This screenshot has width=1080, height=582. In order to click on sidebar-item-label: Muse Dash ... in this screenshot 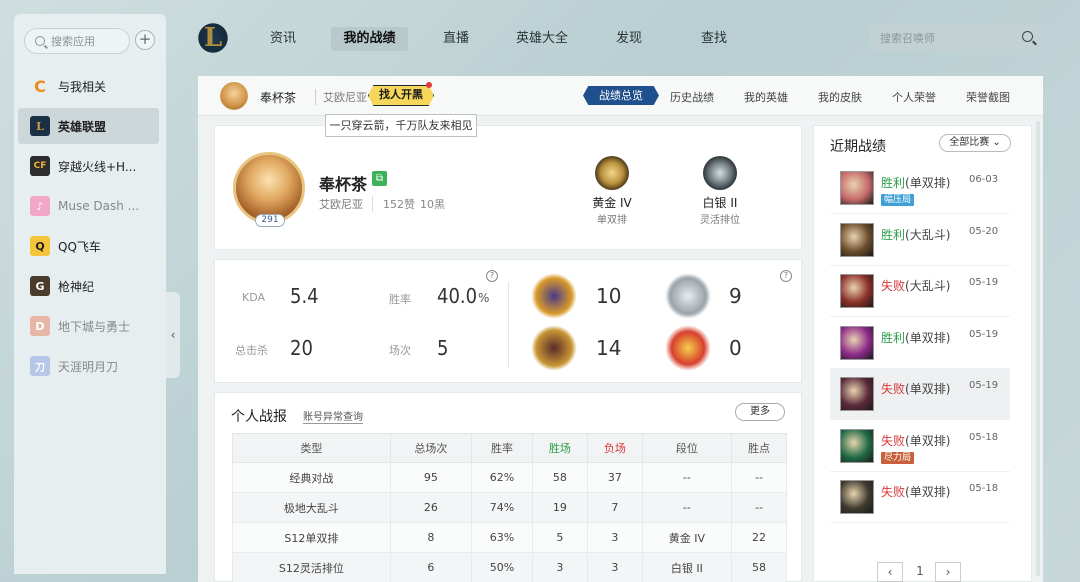, I will do `click(99, 206)`.